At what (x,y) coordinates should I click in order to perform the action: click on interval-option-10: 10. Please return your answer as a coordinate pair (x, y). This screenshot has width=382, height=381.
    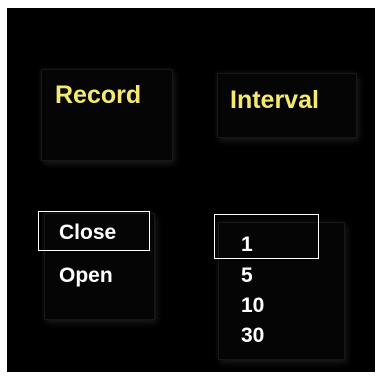
    Looking at the image, I should click on (252, 305).